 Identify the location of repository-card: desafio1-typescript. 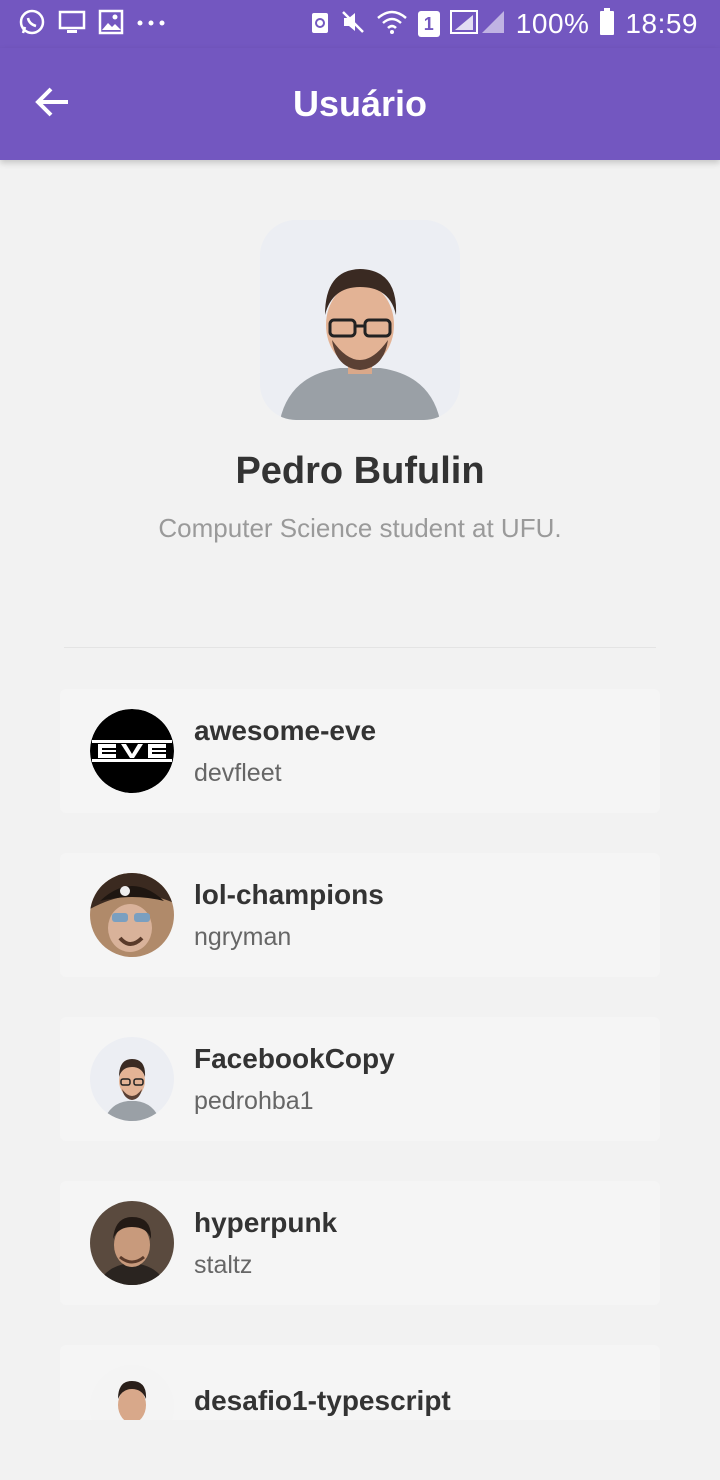
(360, 1382).